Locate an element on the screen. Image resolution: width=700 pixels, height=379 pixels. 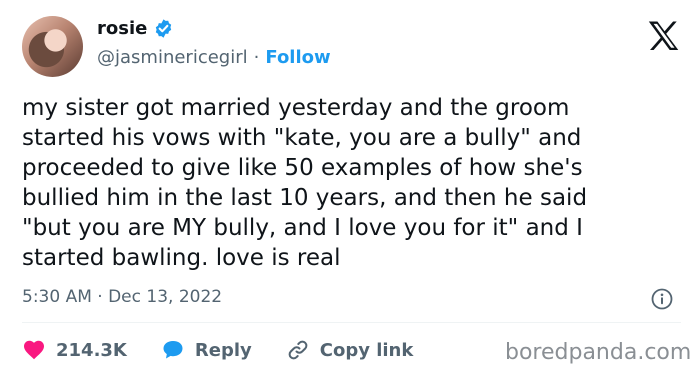
reply-button: Reply is located at coordinates (206, 350).